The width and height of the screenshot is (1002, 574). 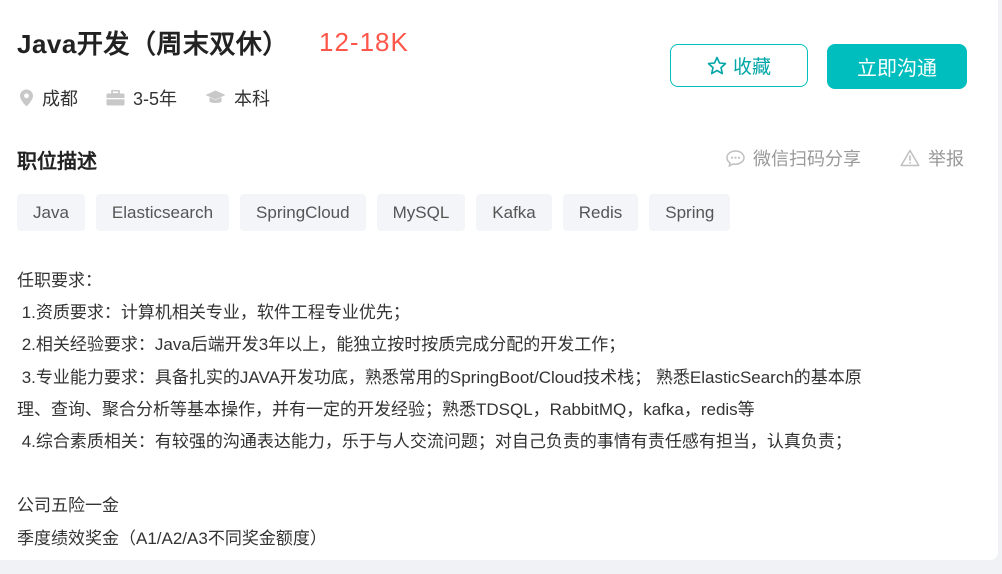 What do you see at coordinates (807, 159) in the screenshot?
I see `share-label: 微信扫码分享` at bounding box center [807, 159].